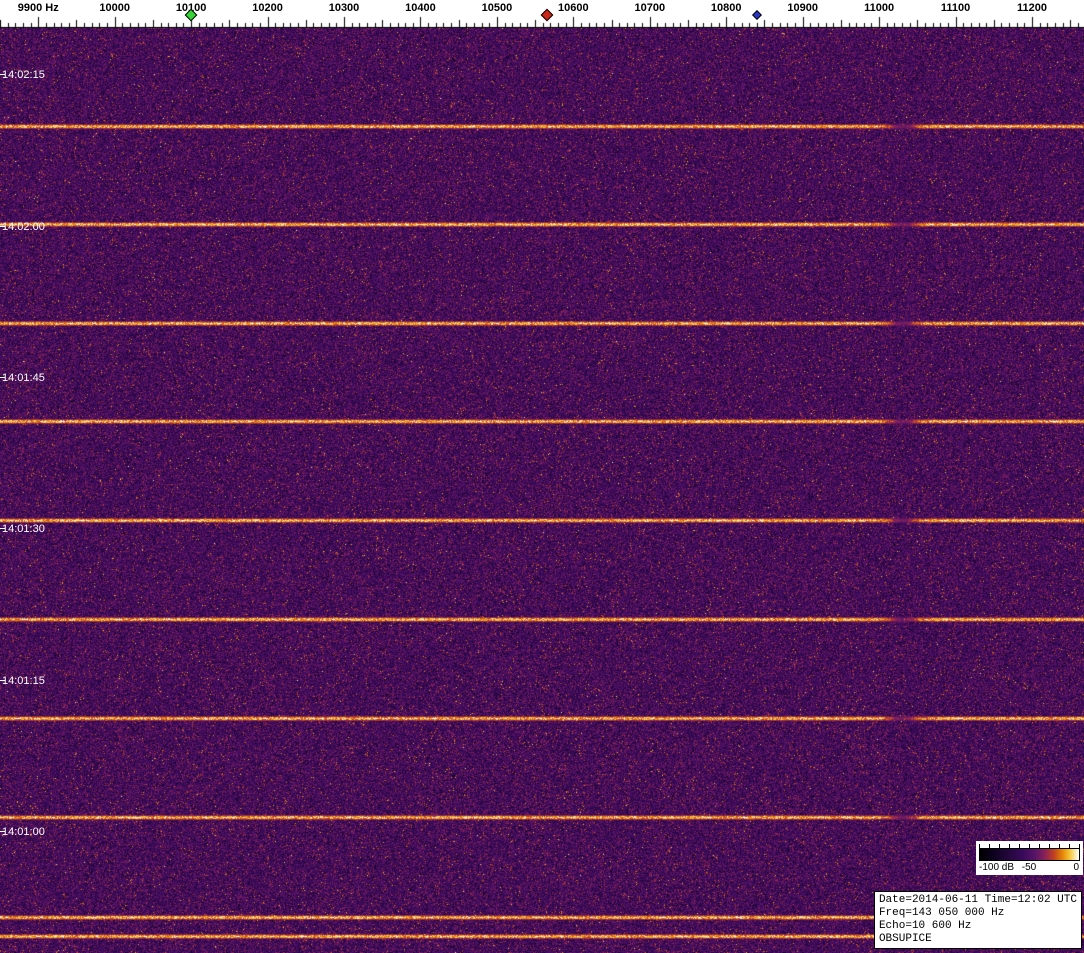 The image size is (1084, 953). What do you see at coordinates (344, 8) in the screenshot?
I see `freq-tick-label: 10300` at bounding box center [344, 8].